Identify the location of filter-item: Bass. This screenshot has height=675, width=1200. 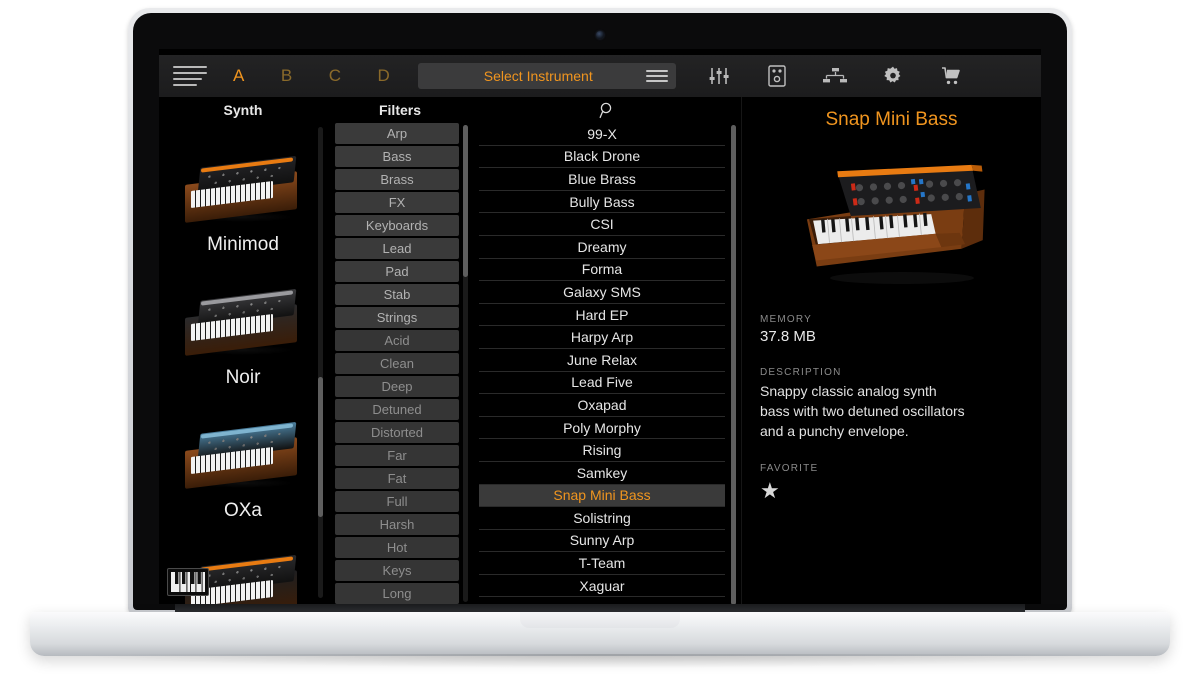
(397, 156).